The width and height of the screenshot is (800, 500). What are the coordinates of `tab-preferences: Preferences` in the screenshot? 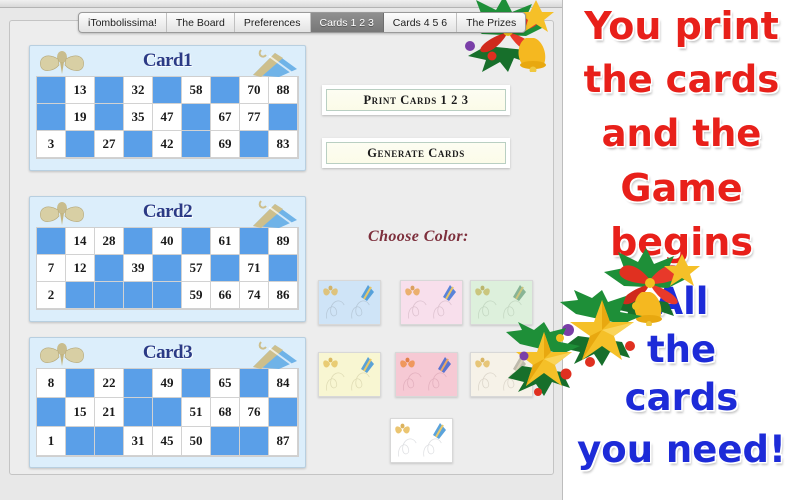 It's located at (273, 22).